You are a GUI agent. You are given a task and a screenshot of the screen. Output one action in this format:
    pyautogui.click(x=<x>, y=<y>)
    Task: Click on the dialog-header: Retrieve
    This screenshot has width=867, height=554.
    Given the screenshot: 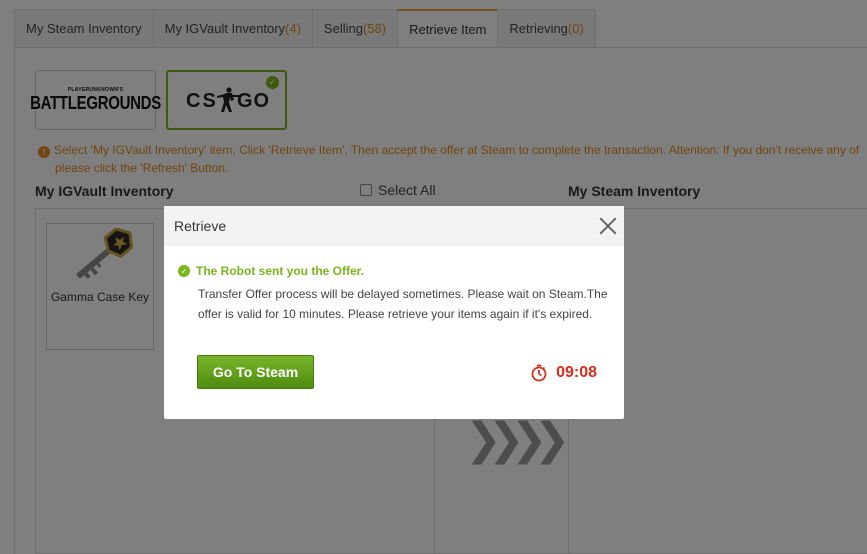 What is the action you would take?
    pyautogui.click(x=394, y=226)
    